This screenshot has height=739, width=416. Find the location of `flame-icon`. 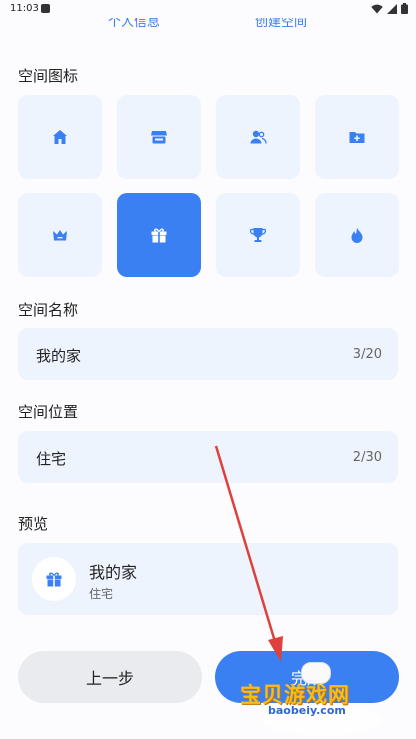

flame-icon is located at coordinates (357, 235).